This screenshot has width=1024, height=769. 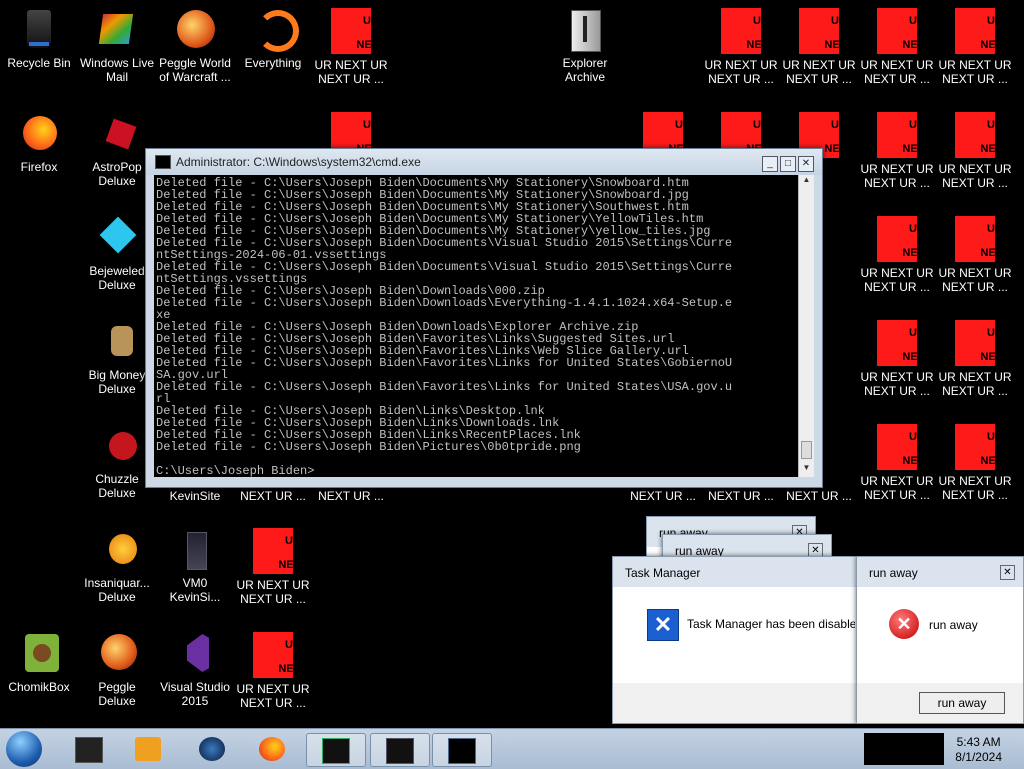 What do you see at coordinates (117, 46) in the screenshot?
I see `desktop-icon-windows-live-mail: Windows Live Mail` at bounding box center [117, 46].